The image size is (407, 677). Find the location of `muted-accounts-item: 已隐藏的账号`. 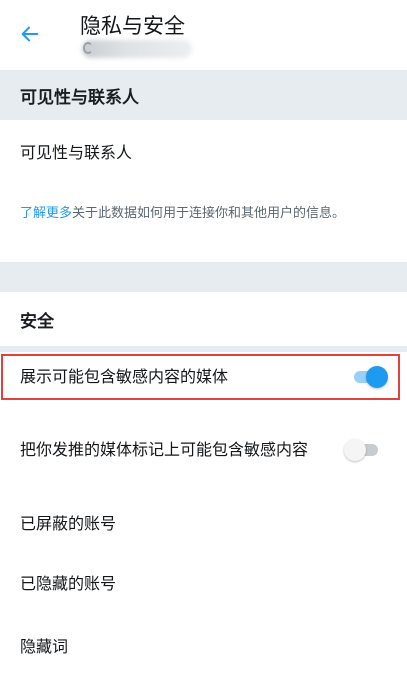

muted-accounts-item: 已隐藏的账号 is located at coordinates (203, 584).